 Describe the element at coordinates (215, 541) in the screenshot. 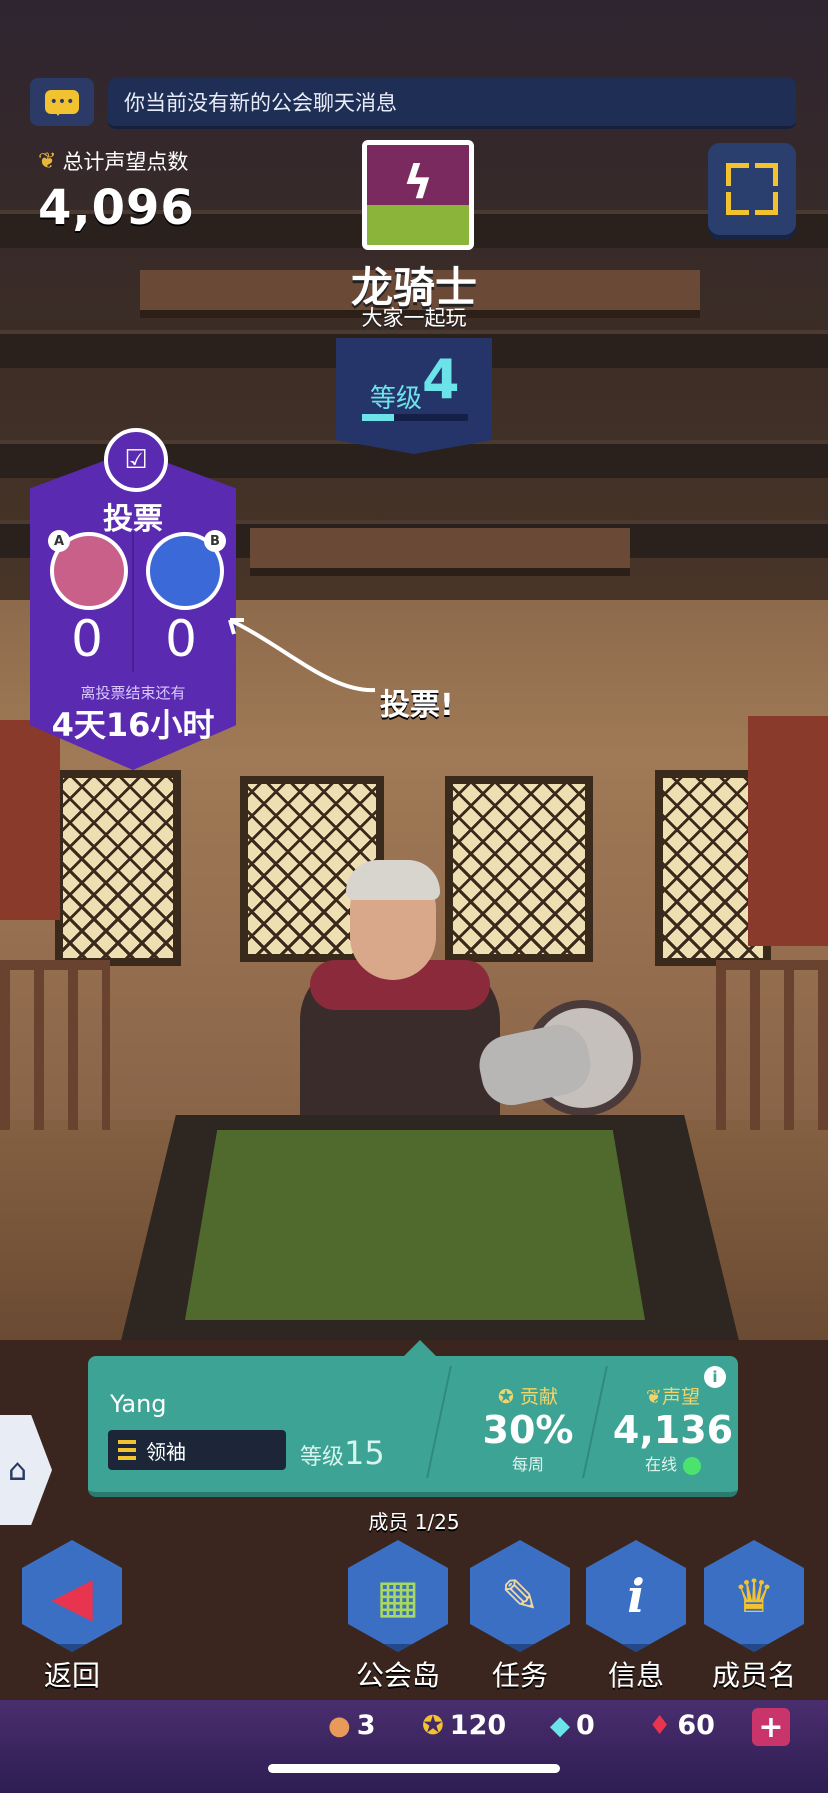

I see `vote-option-b-tag: B` at that location.